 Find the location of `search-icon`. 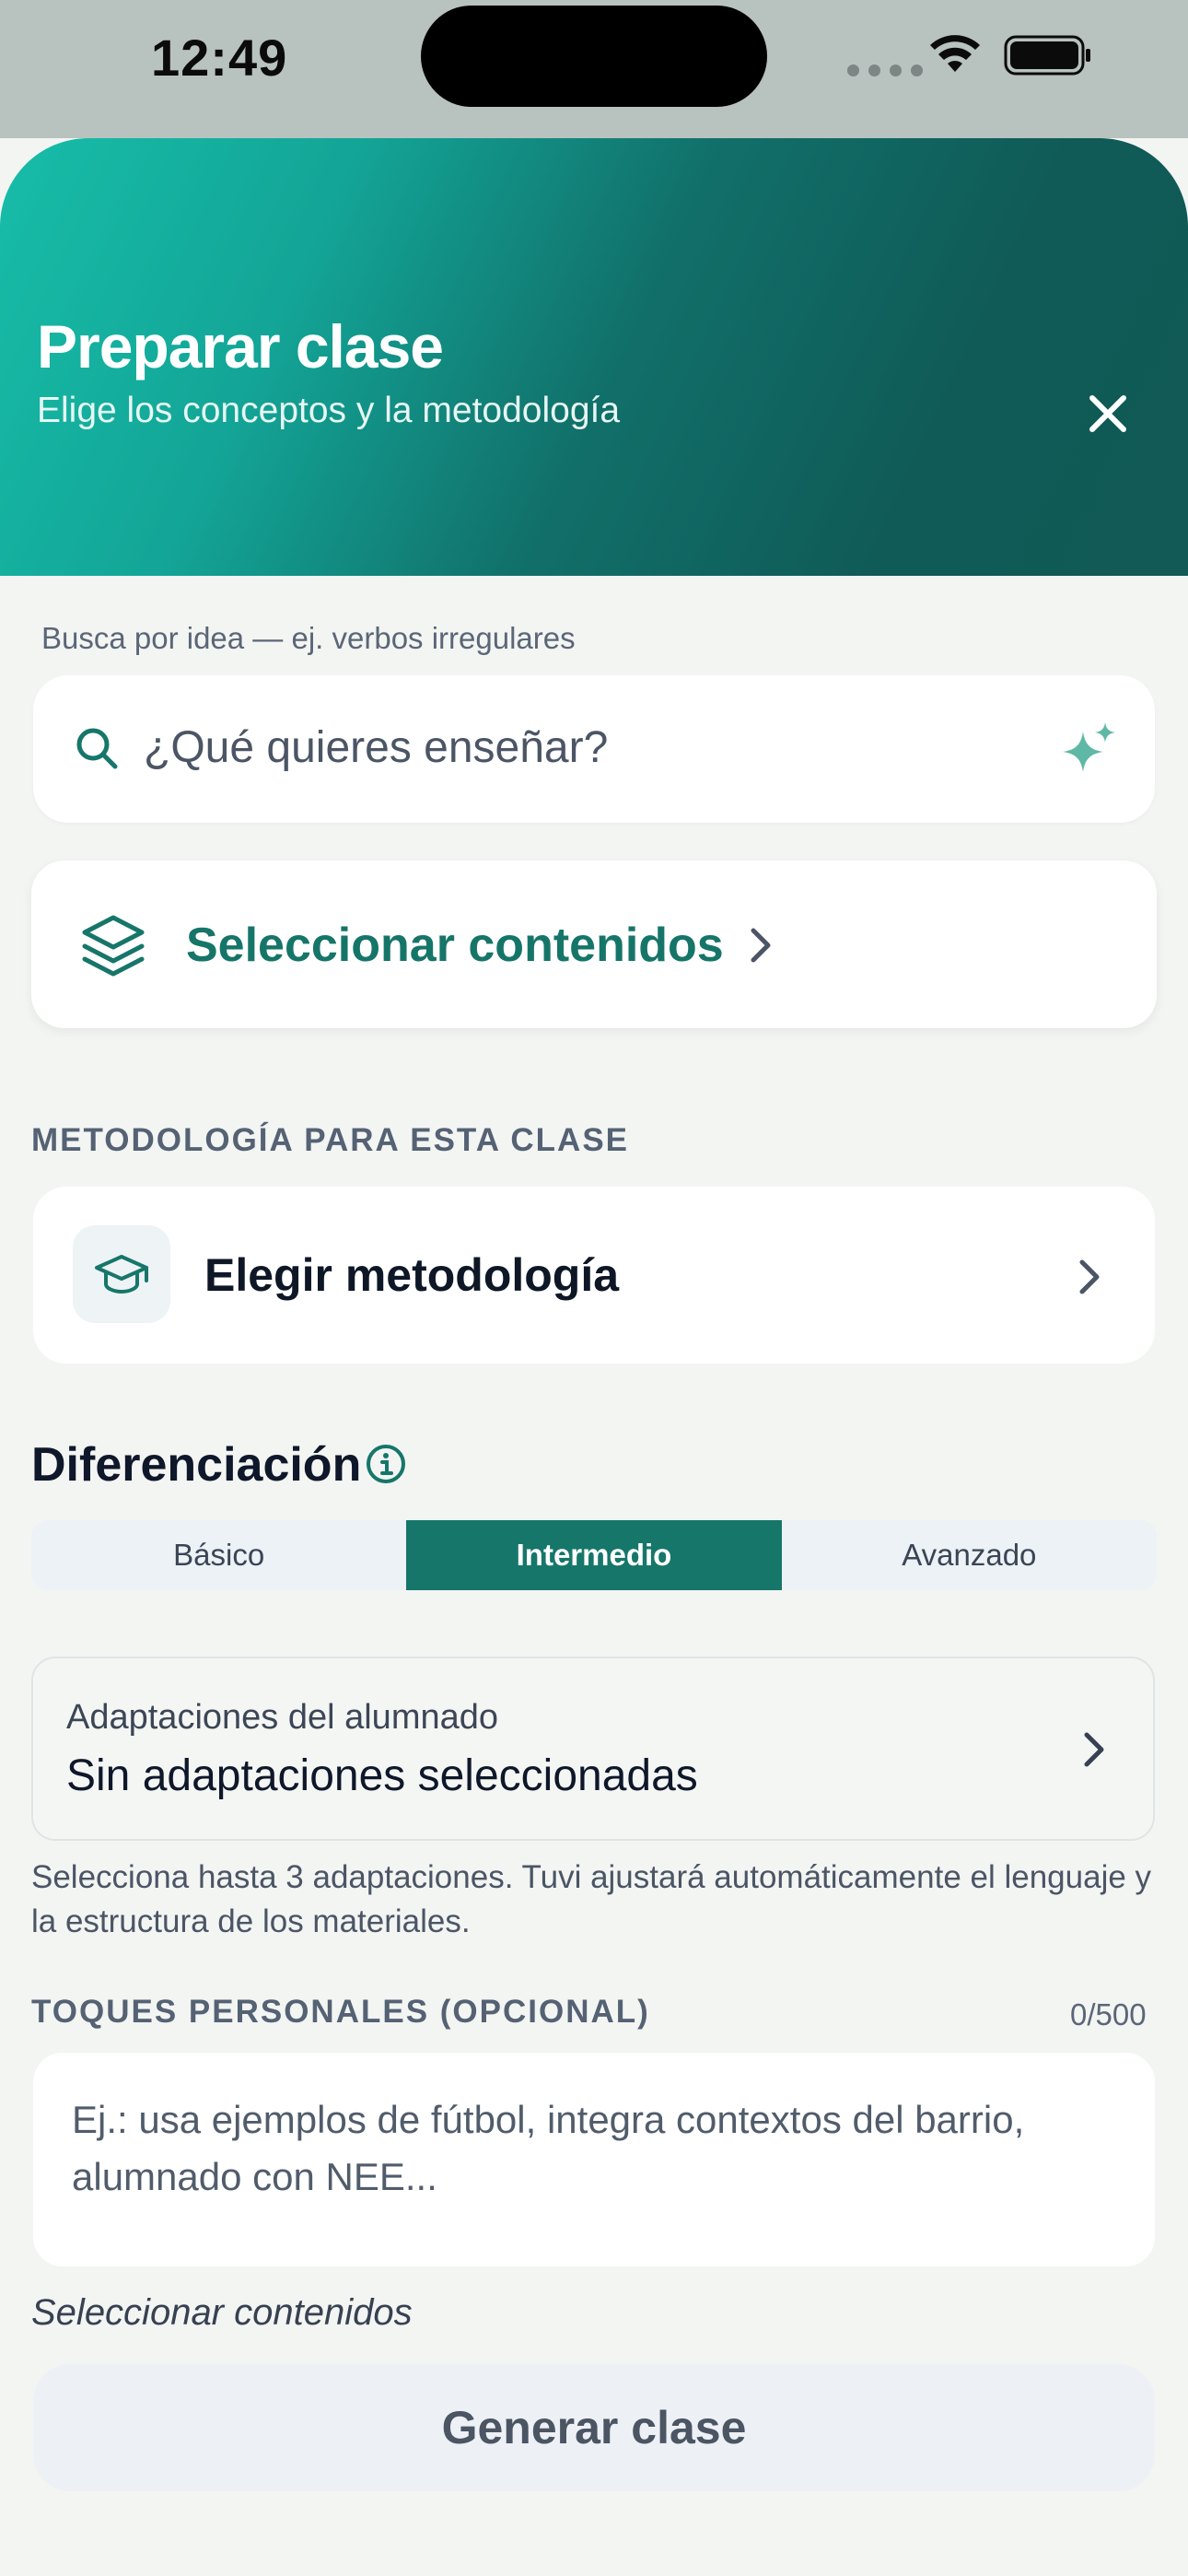

search-icon is located at coordinates (97, 748).